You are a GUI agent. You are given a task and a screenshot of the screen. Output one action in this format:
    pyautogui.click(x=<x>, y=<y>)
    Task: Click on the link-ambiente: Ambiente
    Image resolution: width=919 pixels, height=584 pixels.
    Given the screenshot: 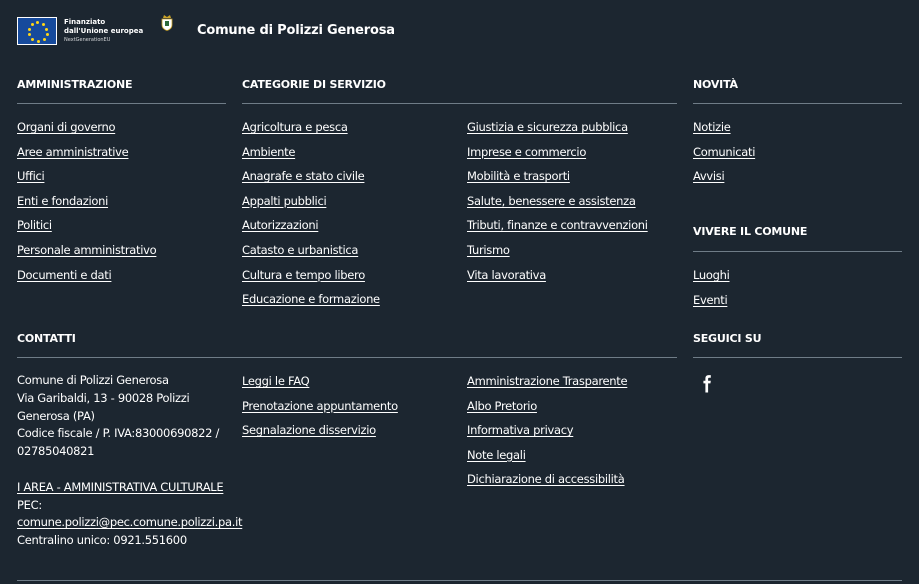 What is the action you would take?
    pyautogui.click(x=268, y=152)
    